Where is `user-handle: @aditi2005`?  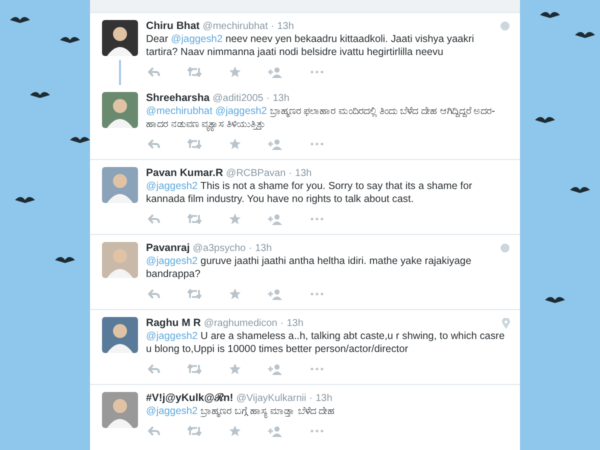 user-handle: @aditi2005 is located at coordinates (238, 98).